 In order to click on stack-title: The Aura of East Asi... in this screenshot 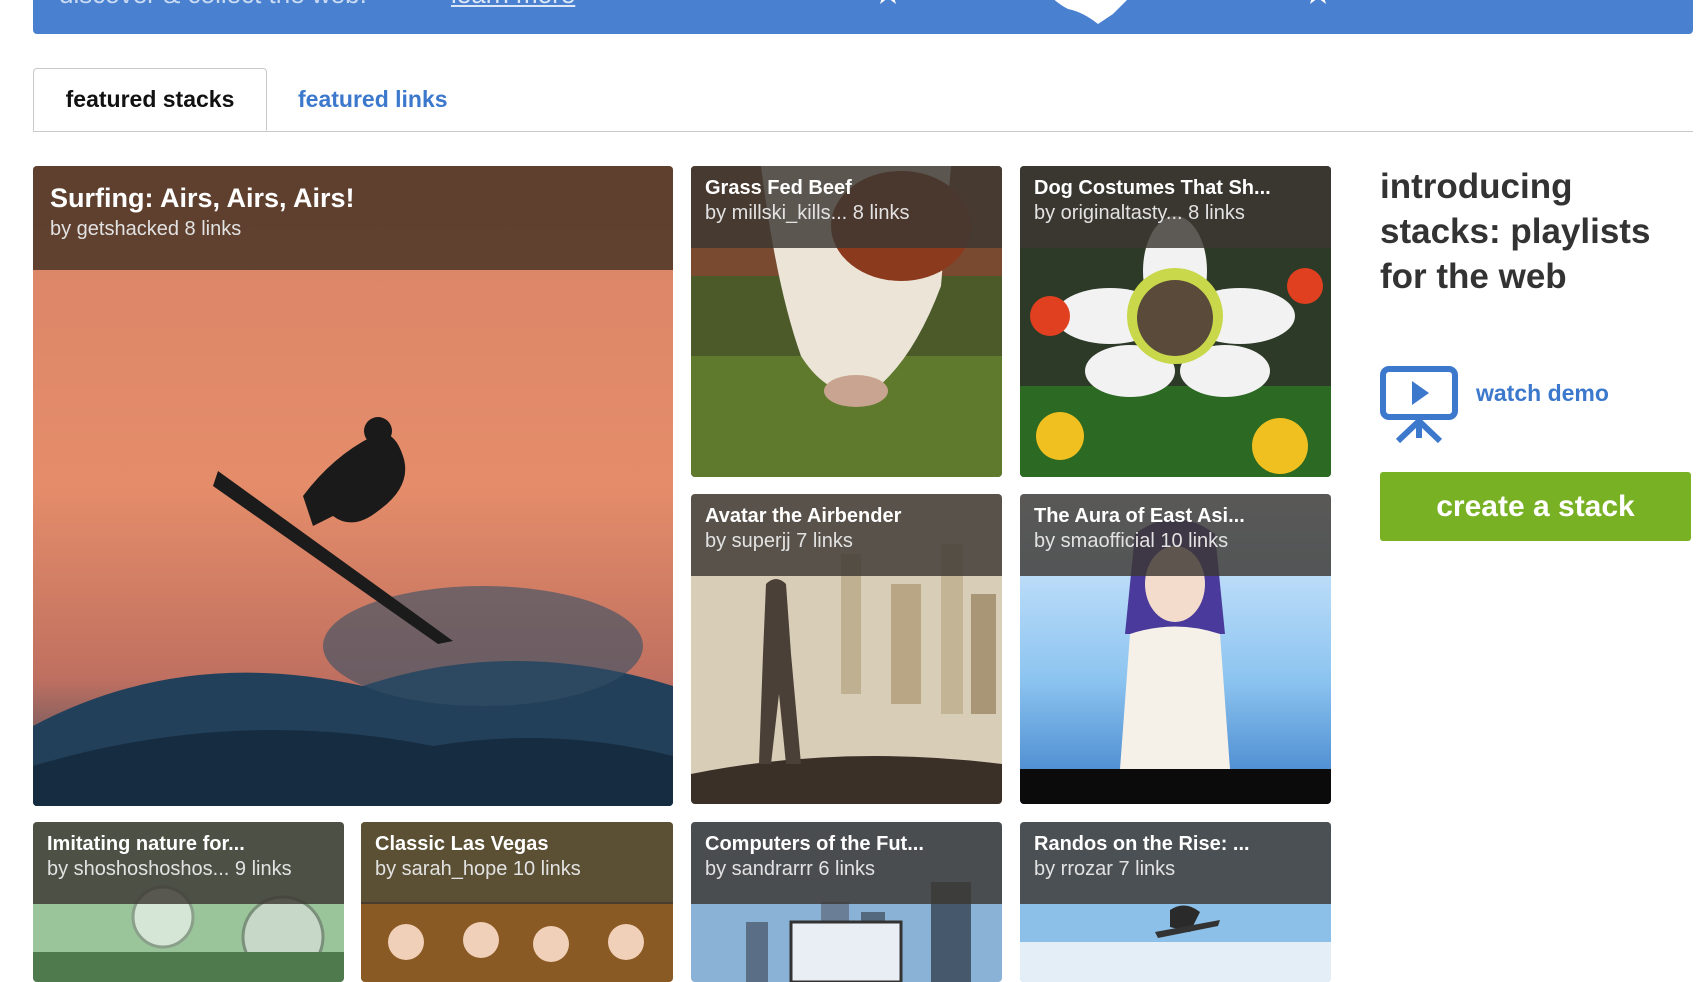, I will do `click(1139, 516)`.